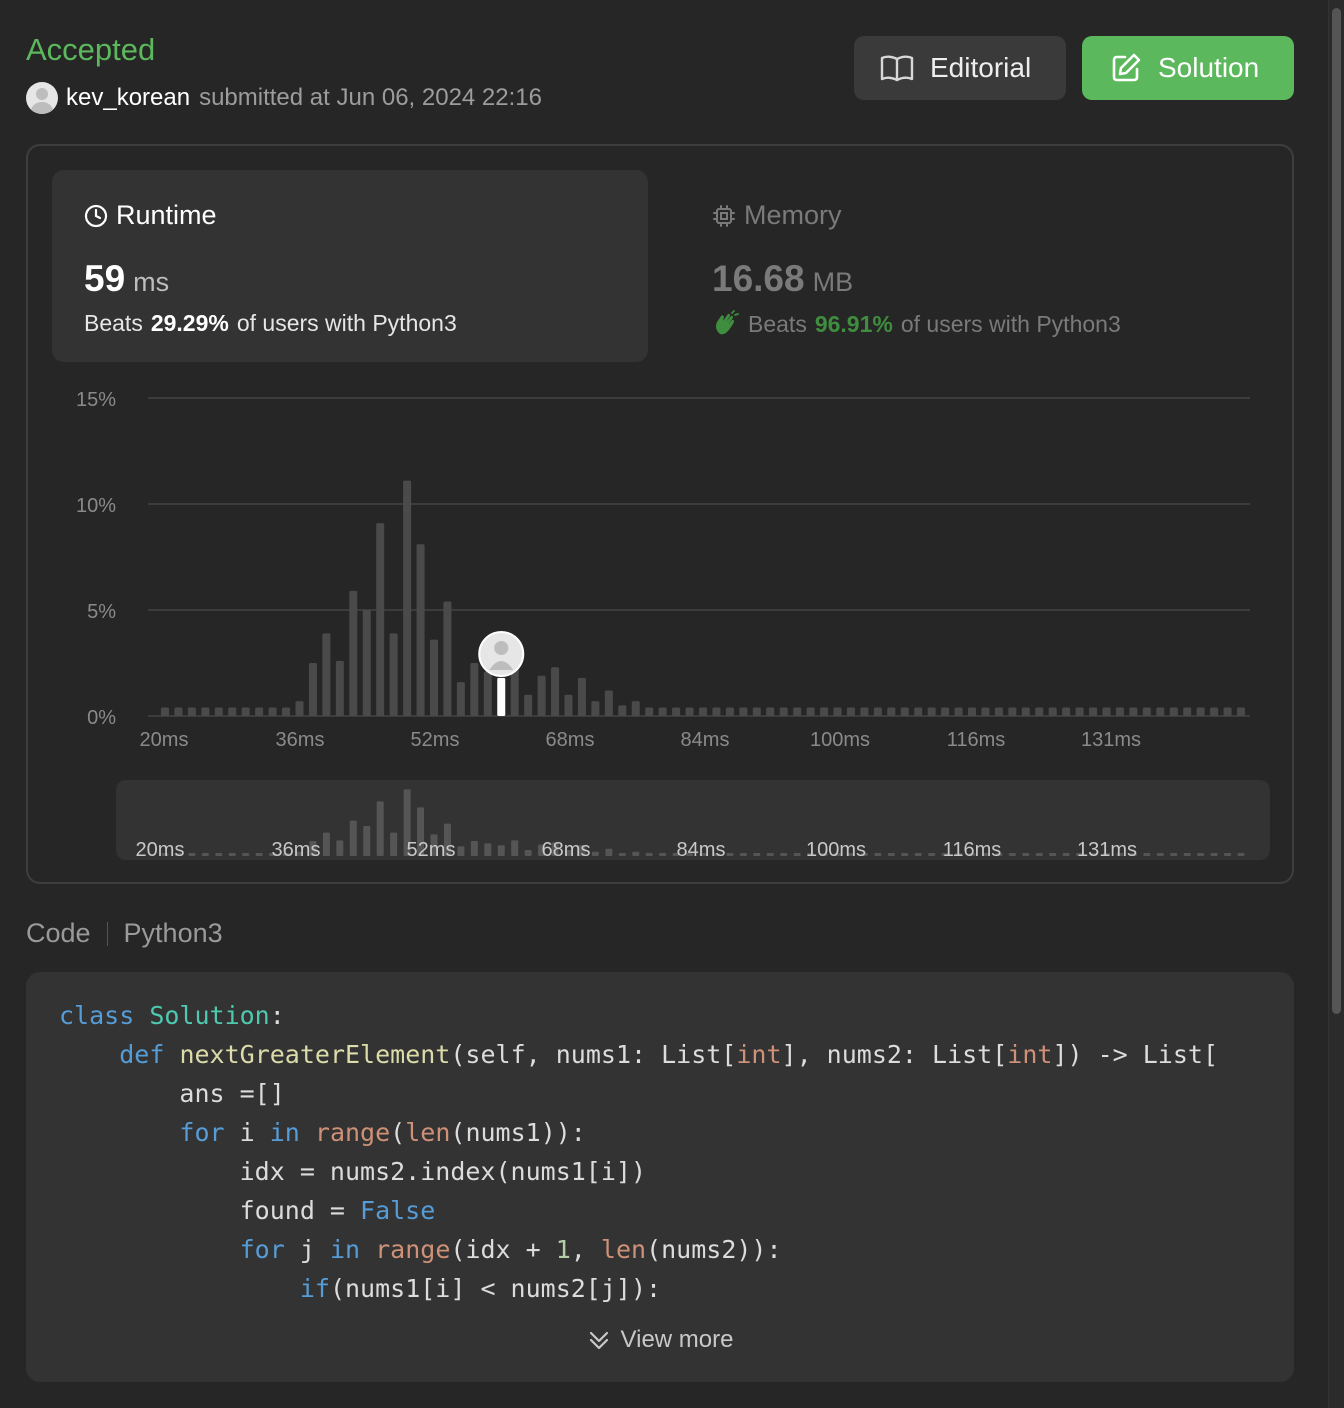 The image size is (1344, 1408). I want to click on scrollbar-thumb, so click(1336, 511).